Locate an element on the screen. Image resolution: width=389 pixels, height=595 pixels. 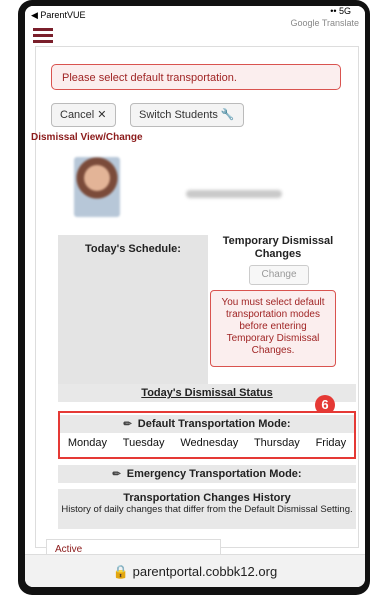
cancel-button: Cancel ✕ is located at coordinates (83, 115).